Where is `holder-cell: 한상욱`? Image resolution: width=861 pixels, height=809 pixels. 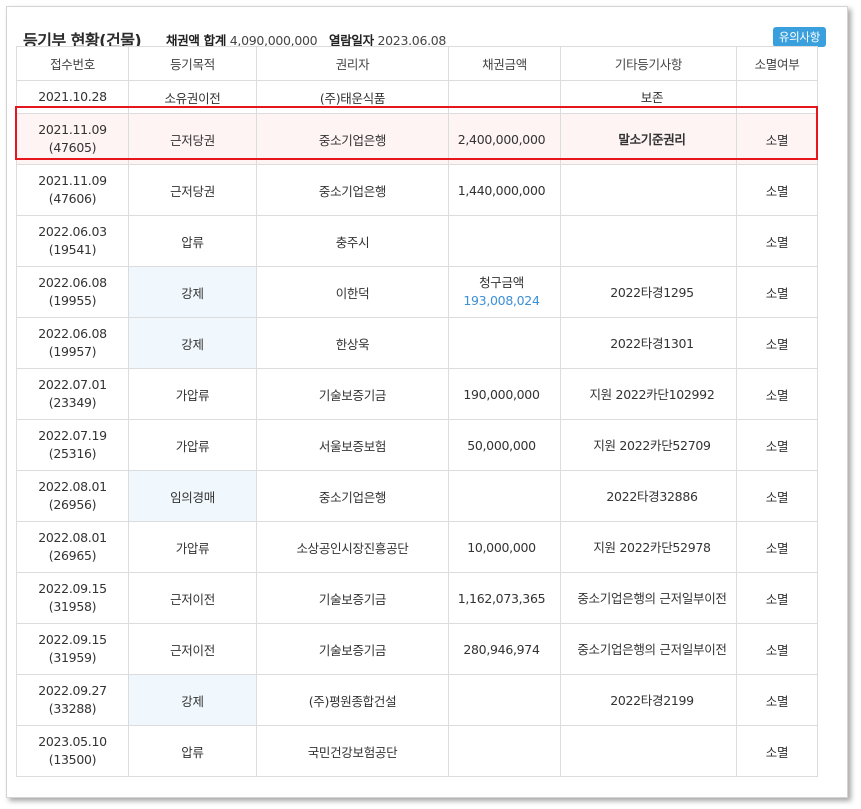
holder-cell: 한상욱 is located at coordinates (352, 343).